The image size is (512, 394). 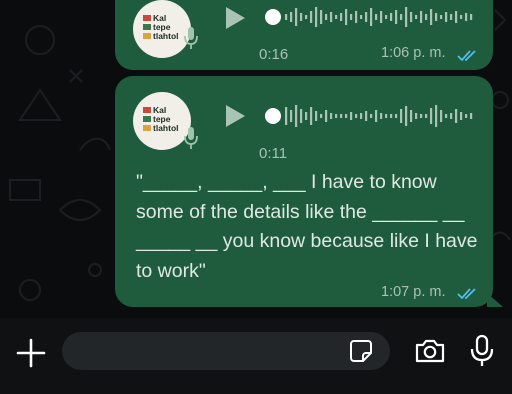 What do you see at coordinates (361, 351) in the screenshot?
I see `sticker-icon` at bounding box center [361, 351].